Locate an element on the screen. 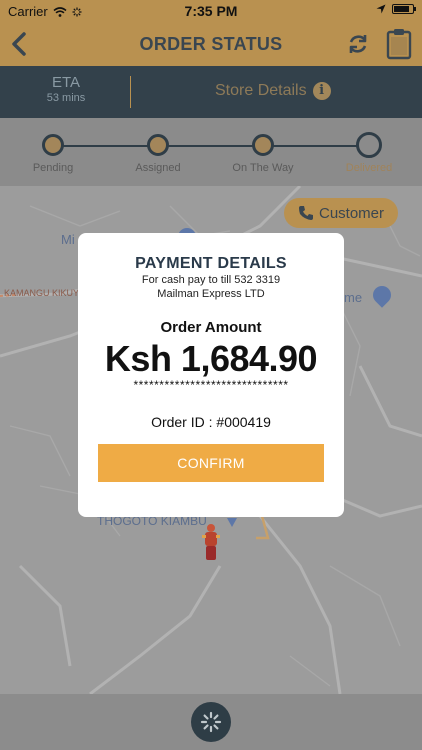  map-label-place: Mi is located at coordinates (68, 239).